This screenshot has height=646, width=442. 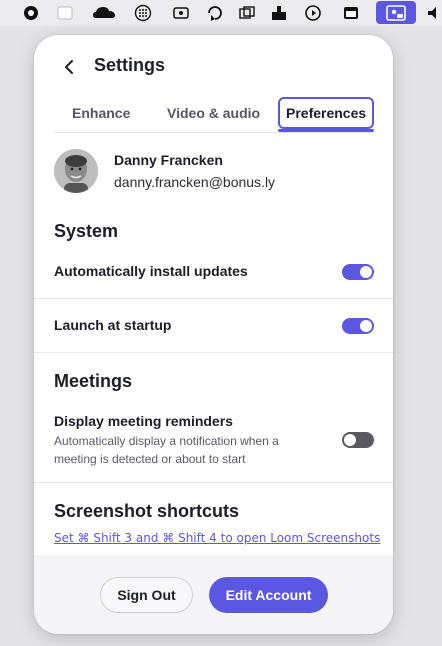 I want to click on tab-bar: Enhance Video & audio Preferences, so click(x=214, y=115).